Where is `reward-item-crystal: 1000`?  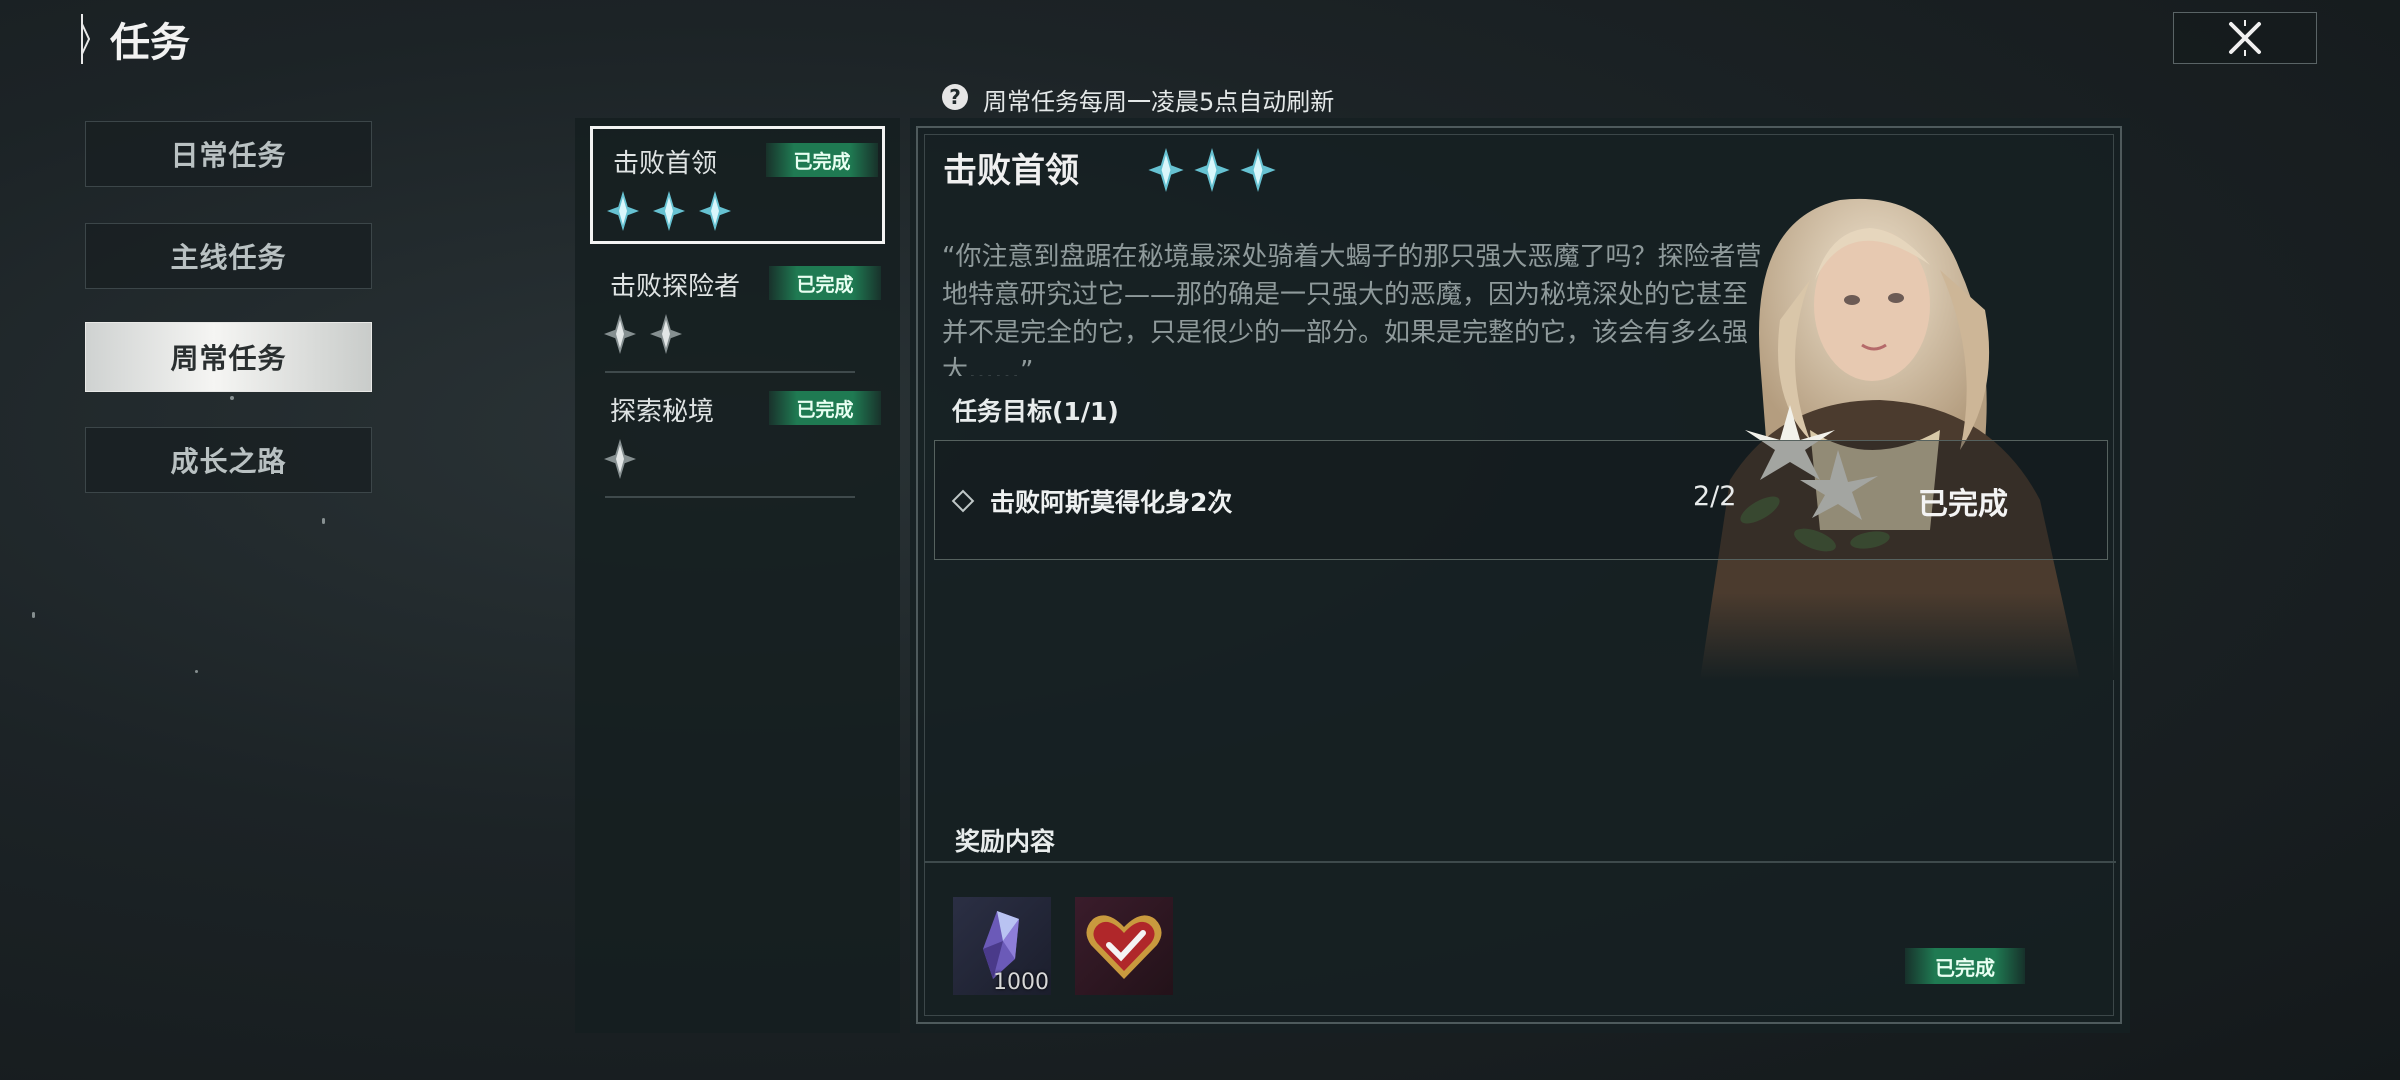 reward-item-crystal: 1000 is located at coordinates (1002, 946).